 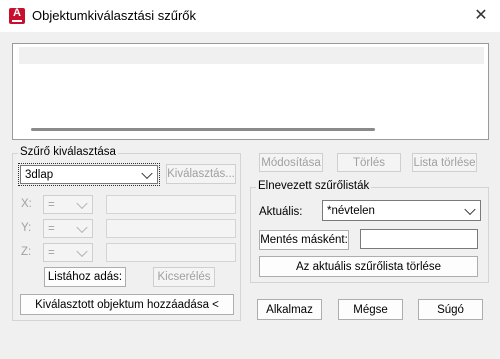 I want to click on autocad-app-icon: A, so click(x=17, y=15).